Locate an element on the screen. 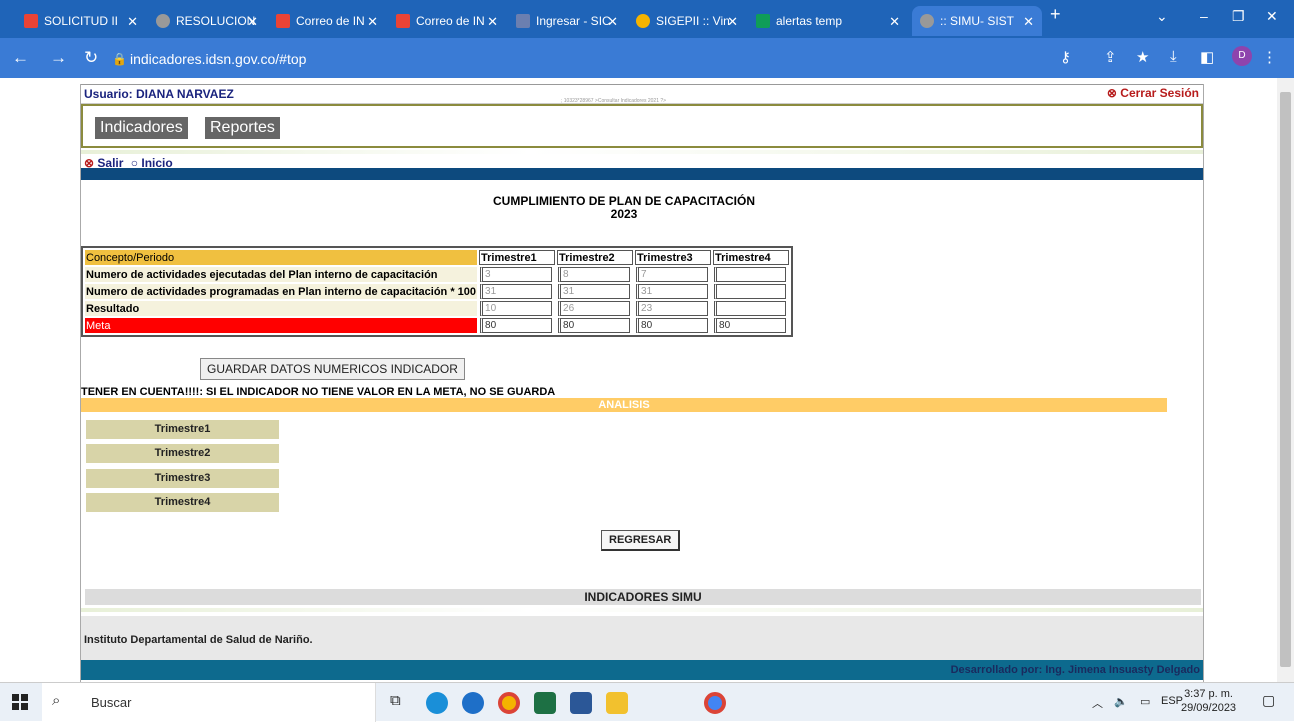 This screenshot has width=1294, height=722. column-header: Concepto/Periodo is located at coordinates (281, 257).